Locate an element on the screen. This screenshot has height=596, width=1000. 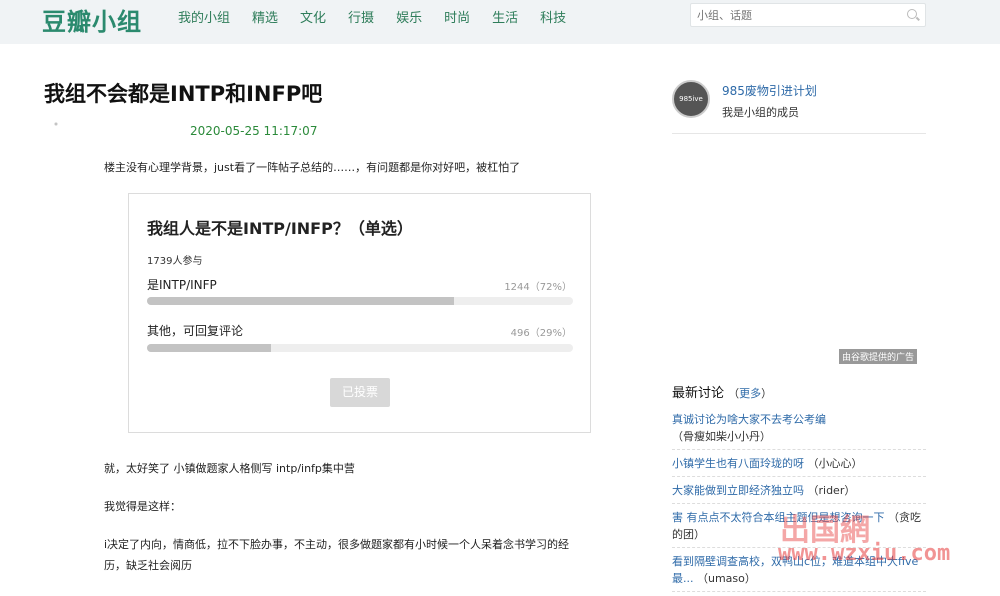
poll-option-stat: 1244（72%） is located at coordinates (538, 287).